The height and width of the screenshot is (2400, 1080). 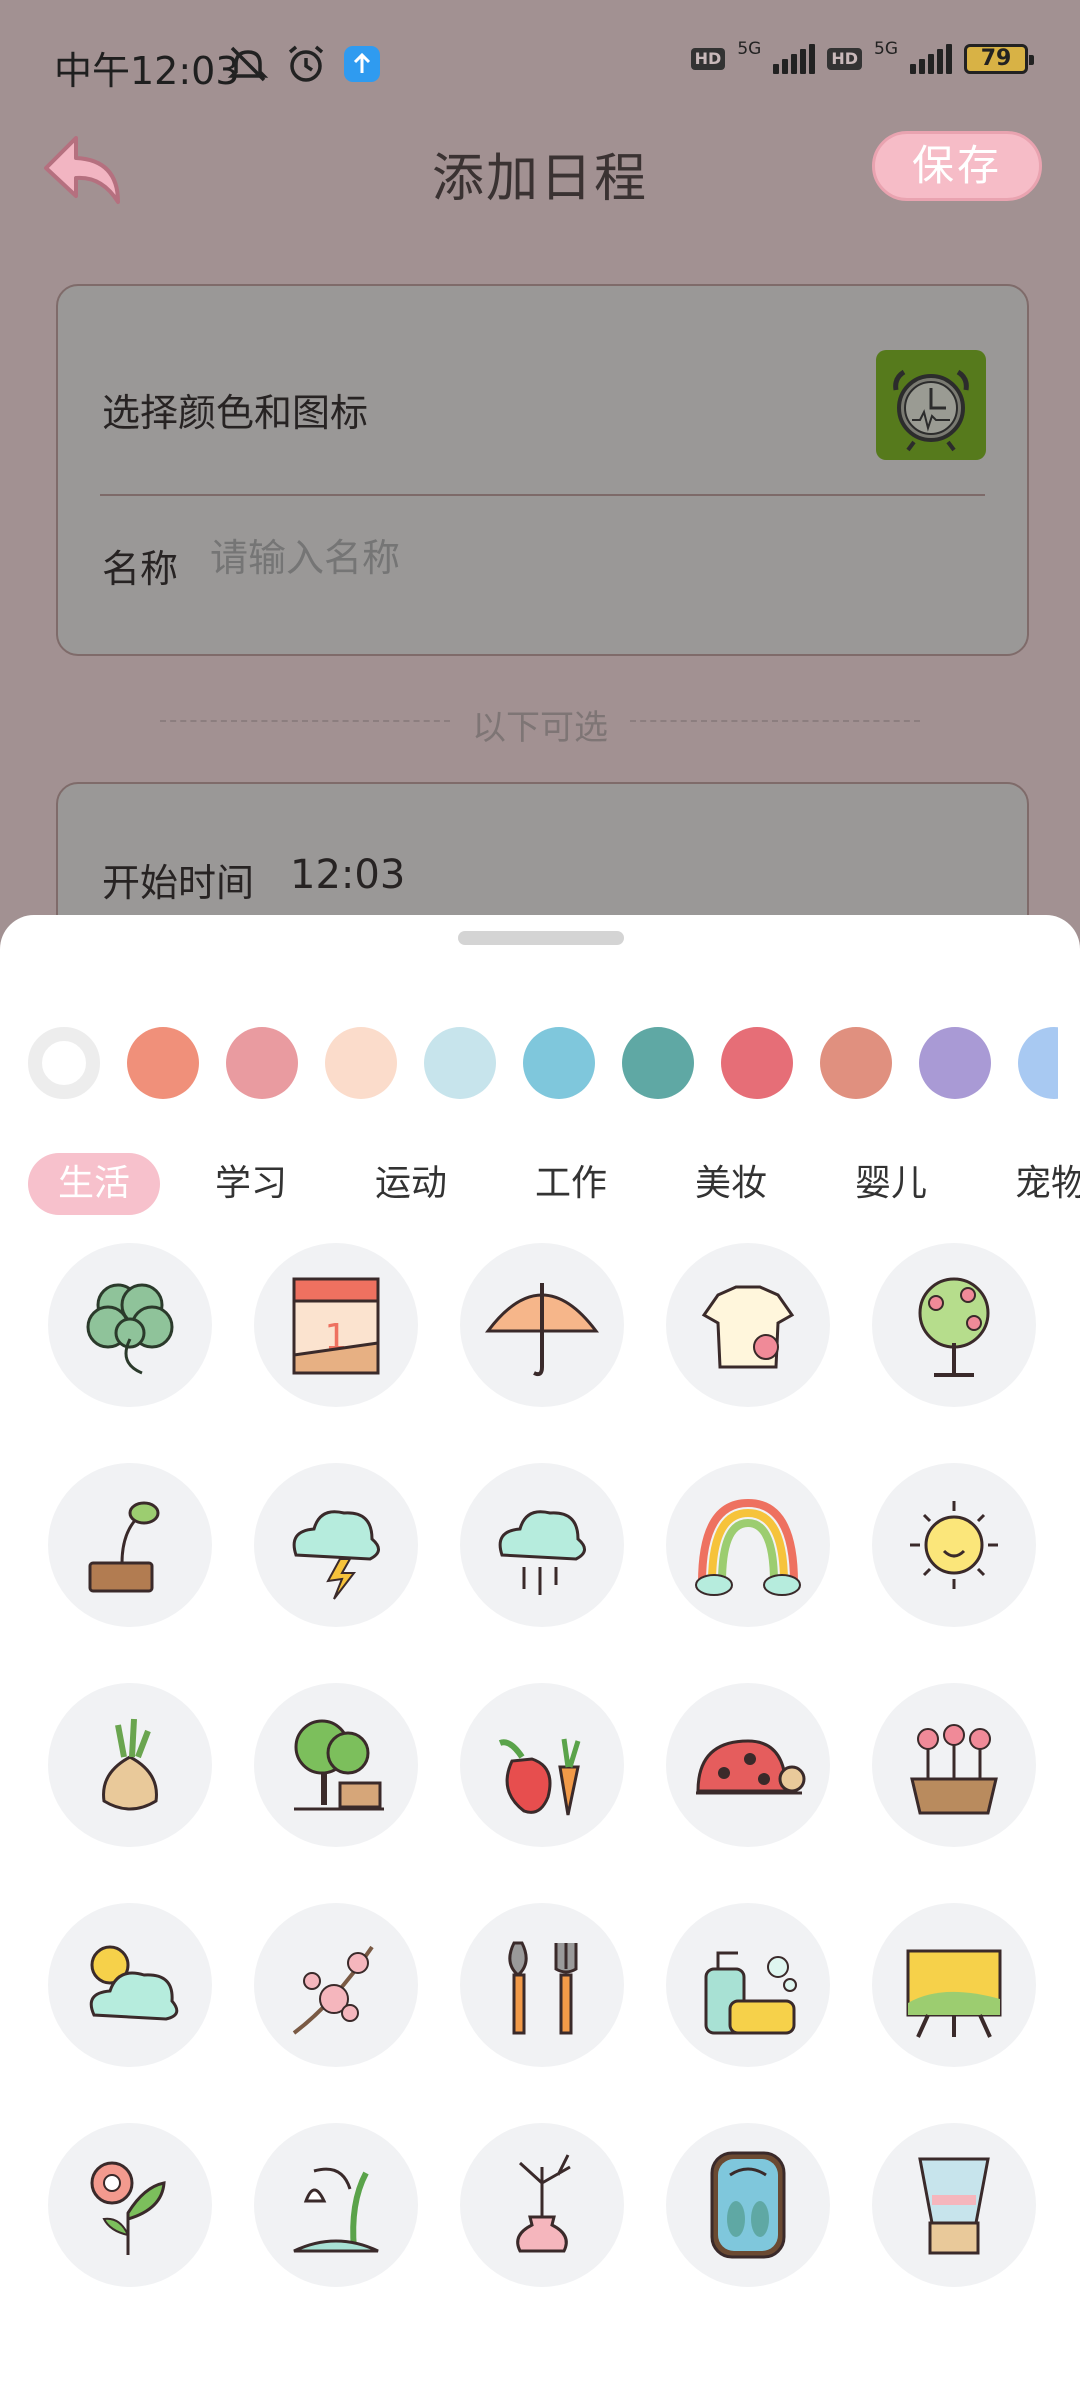 What do you see at coordinates (658, 1063) in the screenshot?
I see `color-swatch-teal` at bounding box center [658, 1063].